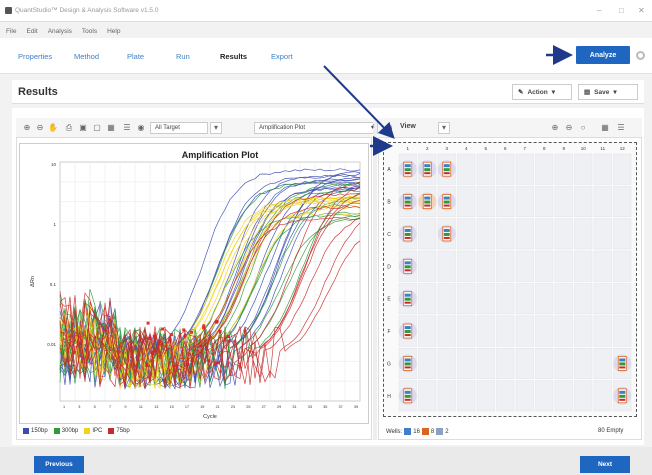  What do you see at coordinates (86, 56) in the screenshot?
I see `tab-method: Method` at bounding box center [86, 56].